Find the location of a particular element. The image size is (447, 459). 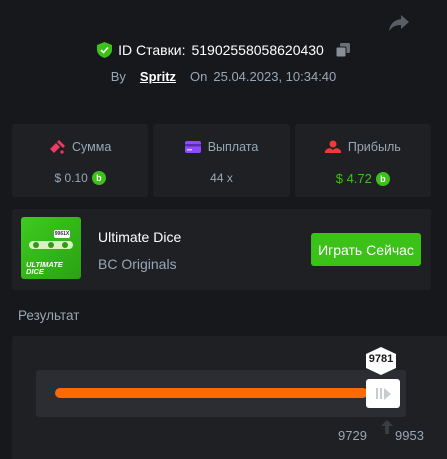

play-now-button: Играть Сейчас is located at coordinates (366, 249).